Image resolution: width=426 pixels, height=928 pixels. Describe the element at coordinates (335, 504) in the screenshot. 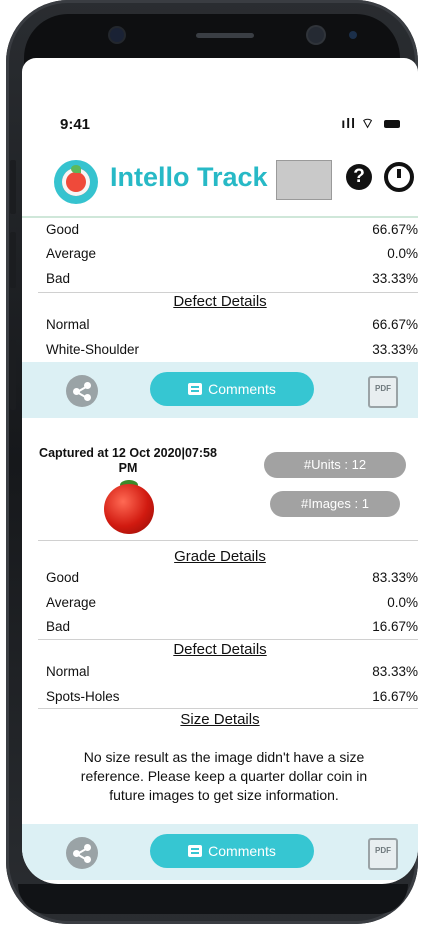

I see `images-badge: #Images : 1` at that location.